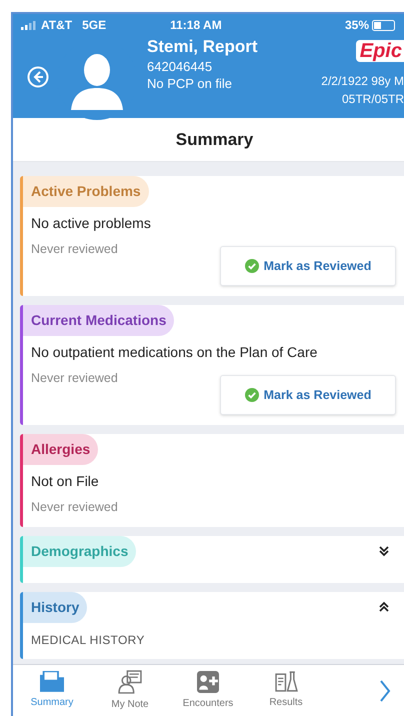  Describe the element at coordinates (98, 320) in the screenshot. I see `section-title: Current Medications` at that location.